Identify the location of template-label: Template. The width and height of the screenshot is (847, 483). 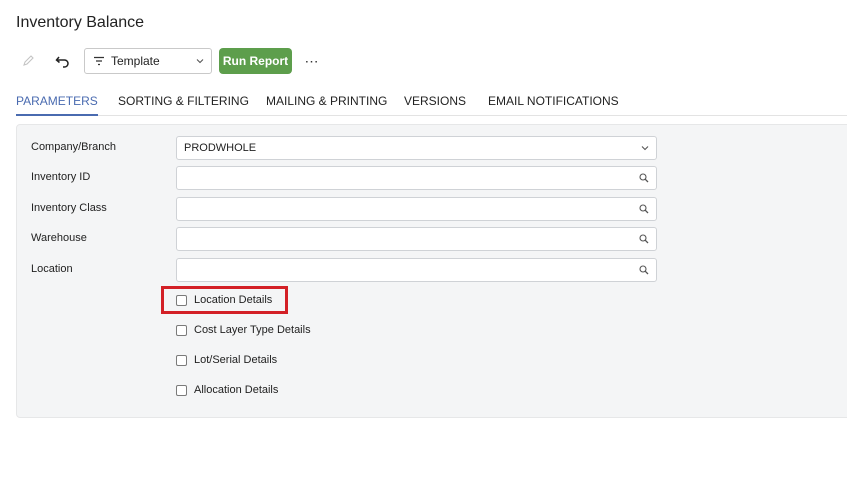
(135, 61).